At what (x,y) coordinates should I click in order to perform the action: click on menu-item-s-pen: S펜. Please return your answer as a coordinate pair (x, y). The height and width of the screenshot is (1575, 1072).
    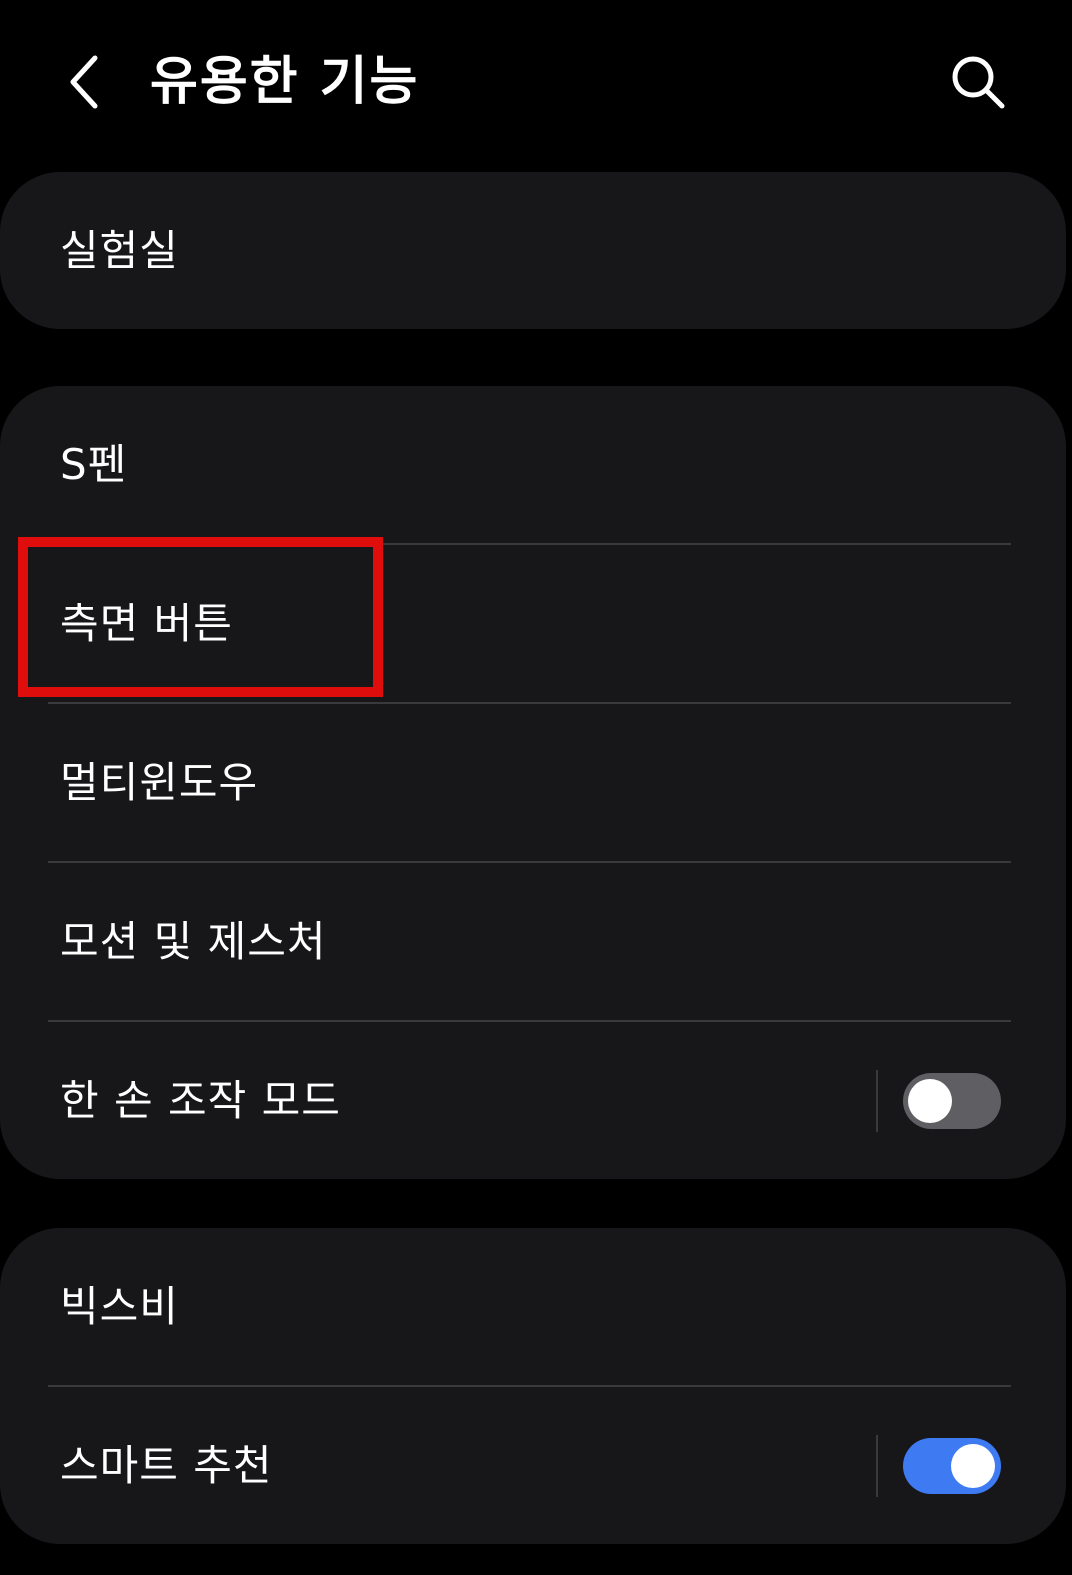
    Looking at the image, I should click on (533, 464).